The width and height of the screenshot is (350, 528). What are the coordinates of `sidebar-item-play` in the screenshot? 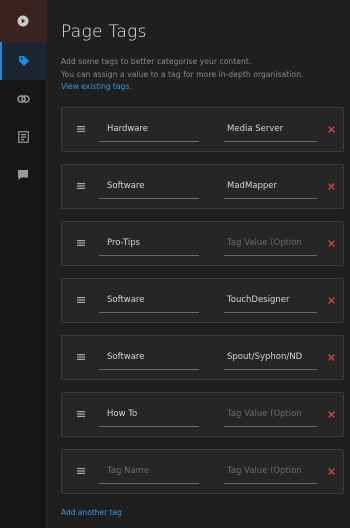 It's located at (23, 21).